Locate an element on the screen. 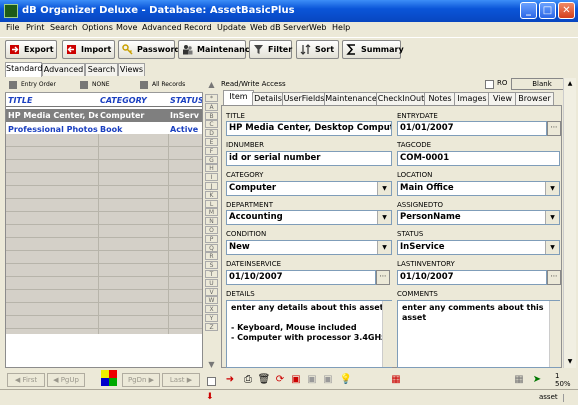 The image size is (578, 405). letter-button: N is located at coordinates (211, 221).